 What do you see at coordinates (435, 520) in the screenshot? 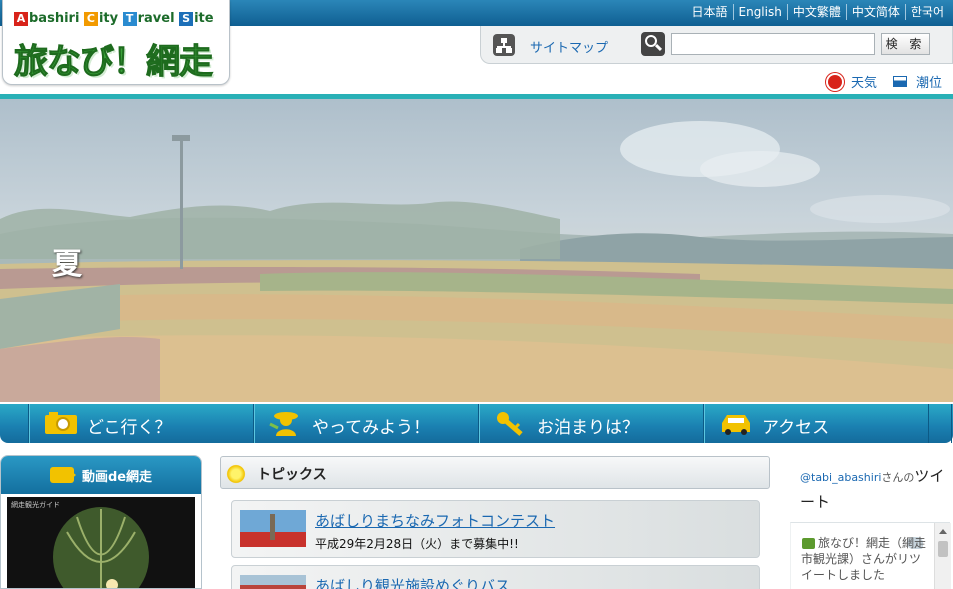
I see `topic-link: あばしりまちなみフォトコンテスト` at bounding box center [435, 520].